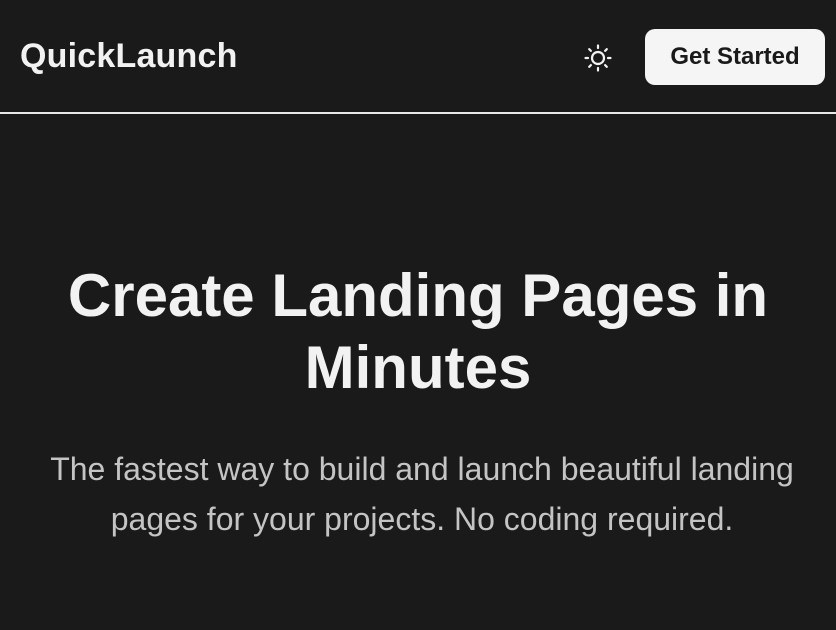 The width and height of the screenshot is (836, 630). What do you see at coordinates (129, 56) in the screenshot?
I see `brand-logo: QuickLaunch` at bounding box center [129, 56].